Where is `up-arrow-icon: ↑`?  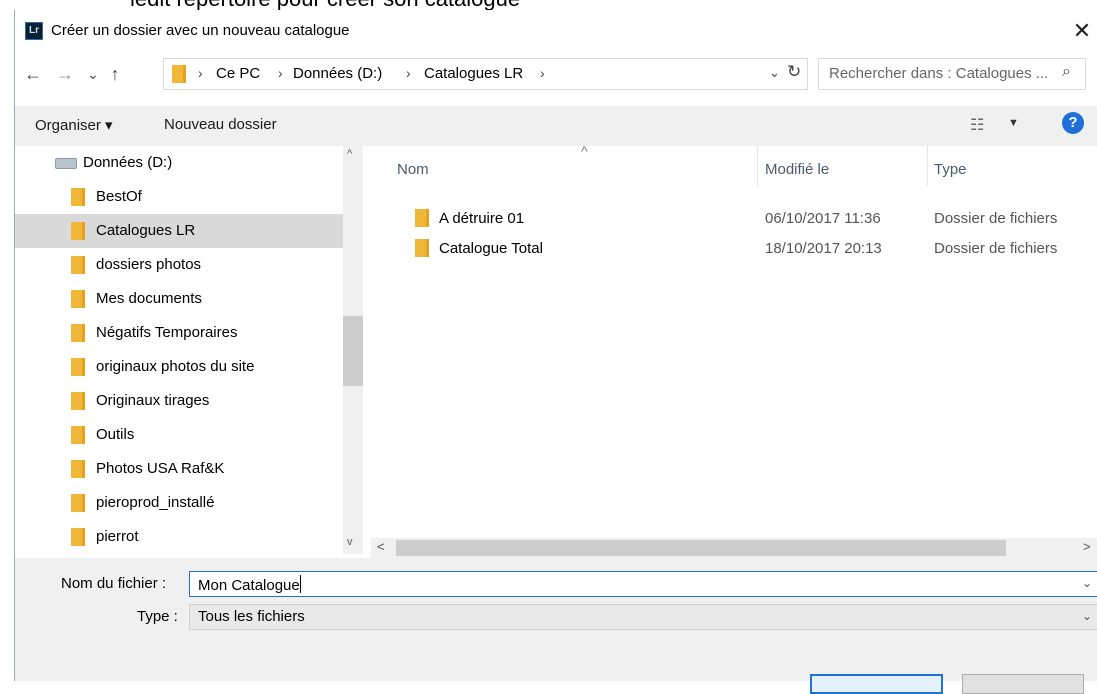
up-arrow-icon: ↑ is located at coordinates (115, 74).